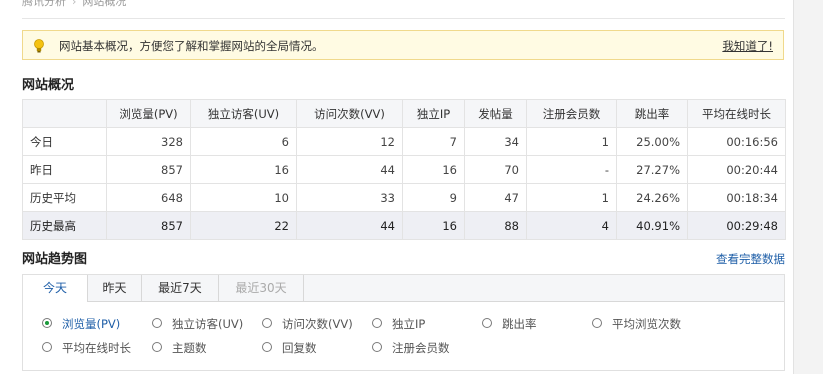  What do you see at coordinates (55, 288) in the screenshot?
I see `tab-today: 今天` at bounding box center [55, 288].